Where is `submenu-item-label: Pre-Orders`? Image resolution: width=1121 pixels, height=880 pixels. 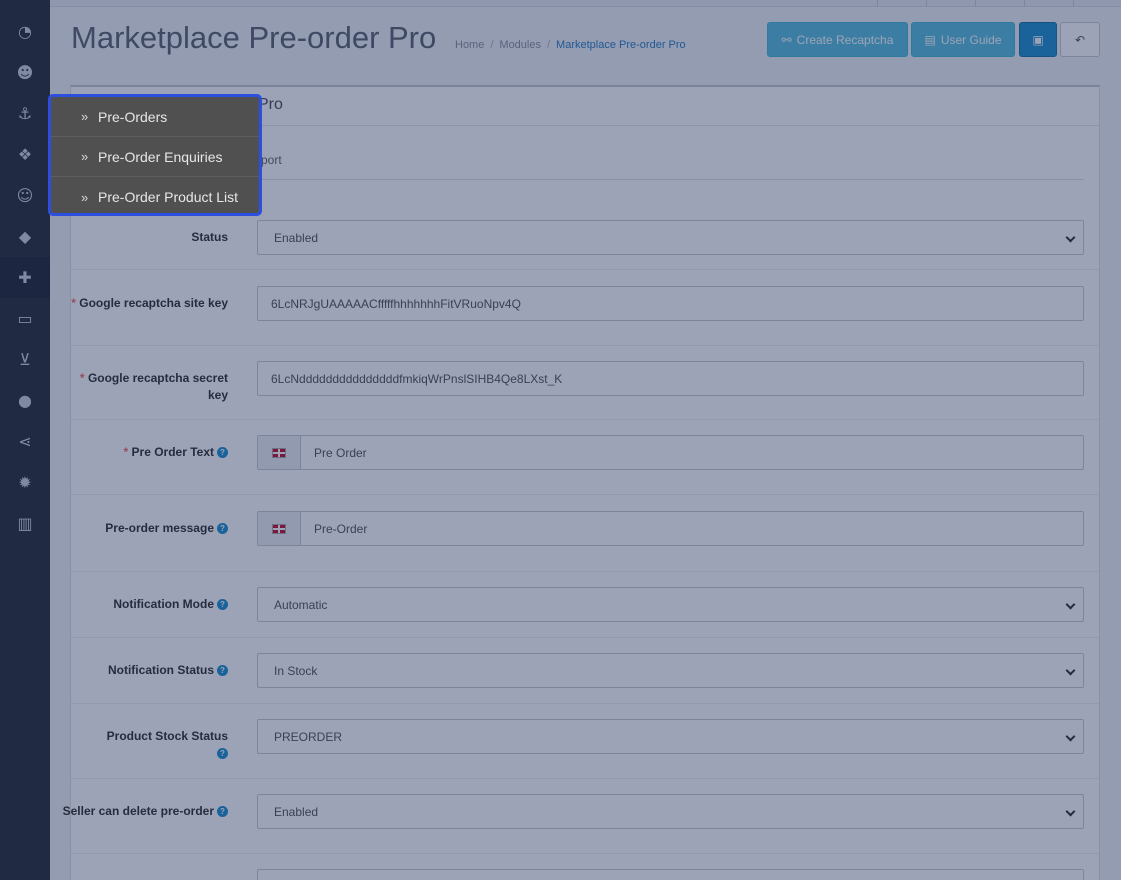 submenu-item-label: Pre-Orders is located at coordinates (133, 116).